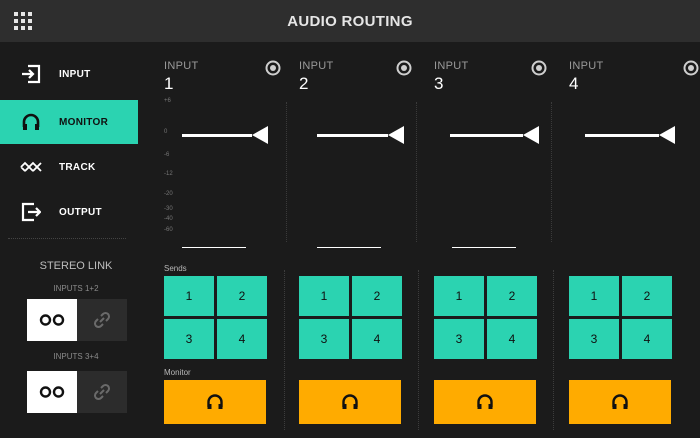 The width and height of the screenshot is (700, 438). Describe the element at coordinates (169, 83) in the screenshot. I see `channel-number: 1` at that location.